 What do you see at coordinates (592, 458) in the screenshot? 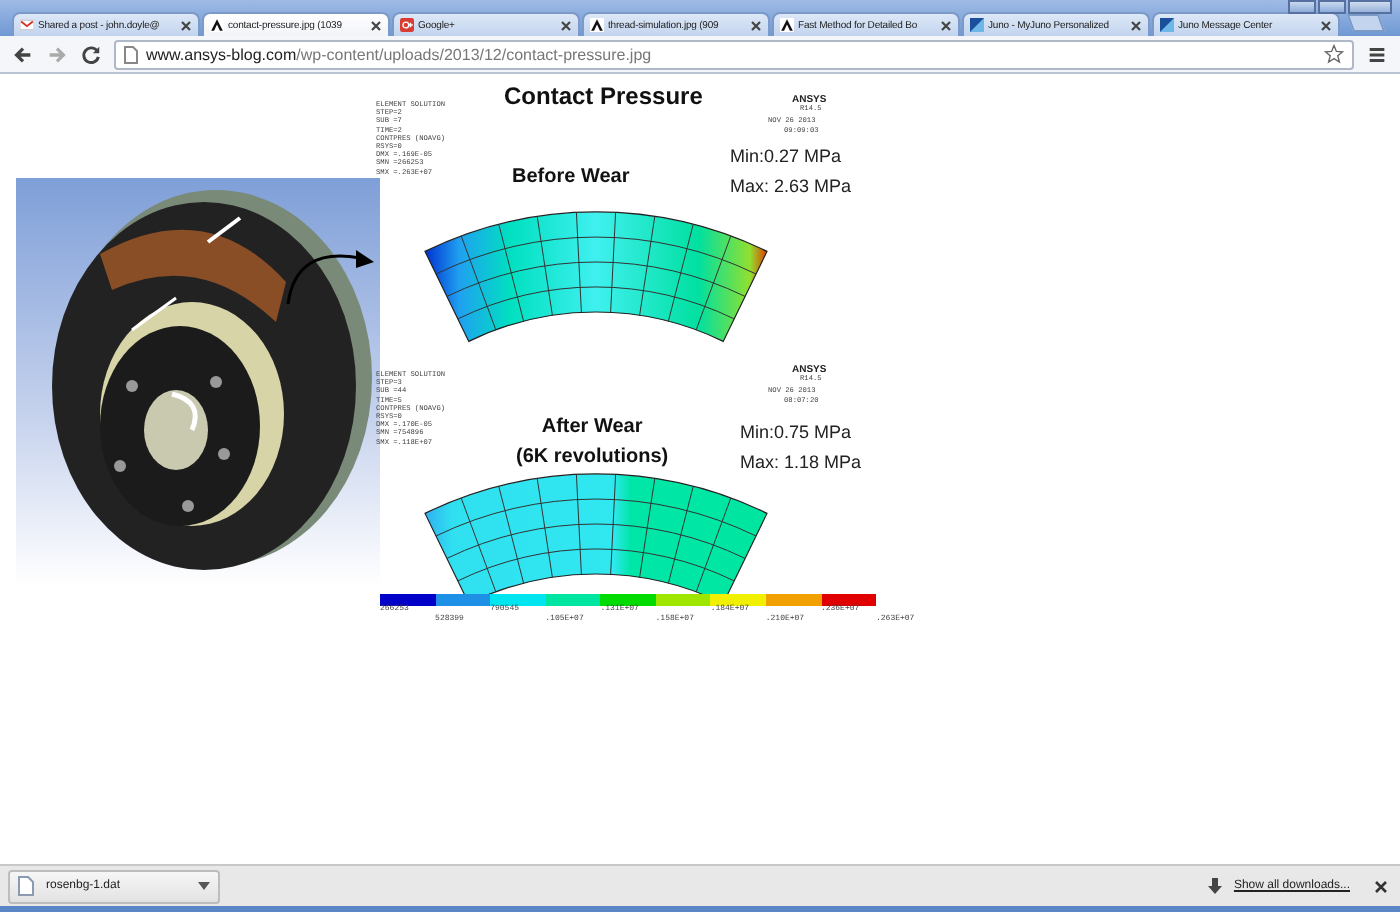
I see `plot-caption: (6K revolutions)` at bounding box center [592, 458].